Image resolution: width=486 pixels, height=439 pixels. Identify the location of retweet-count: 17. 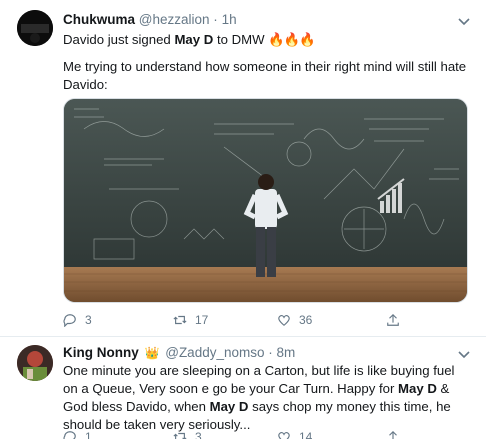
(202, 320).